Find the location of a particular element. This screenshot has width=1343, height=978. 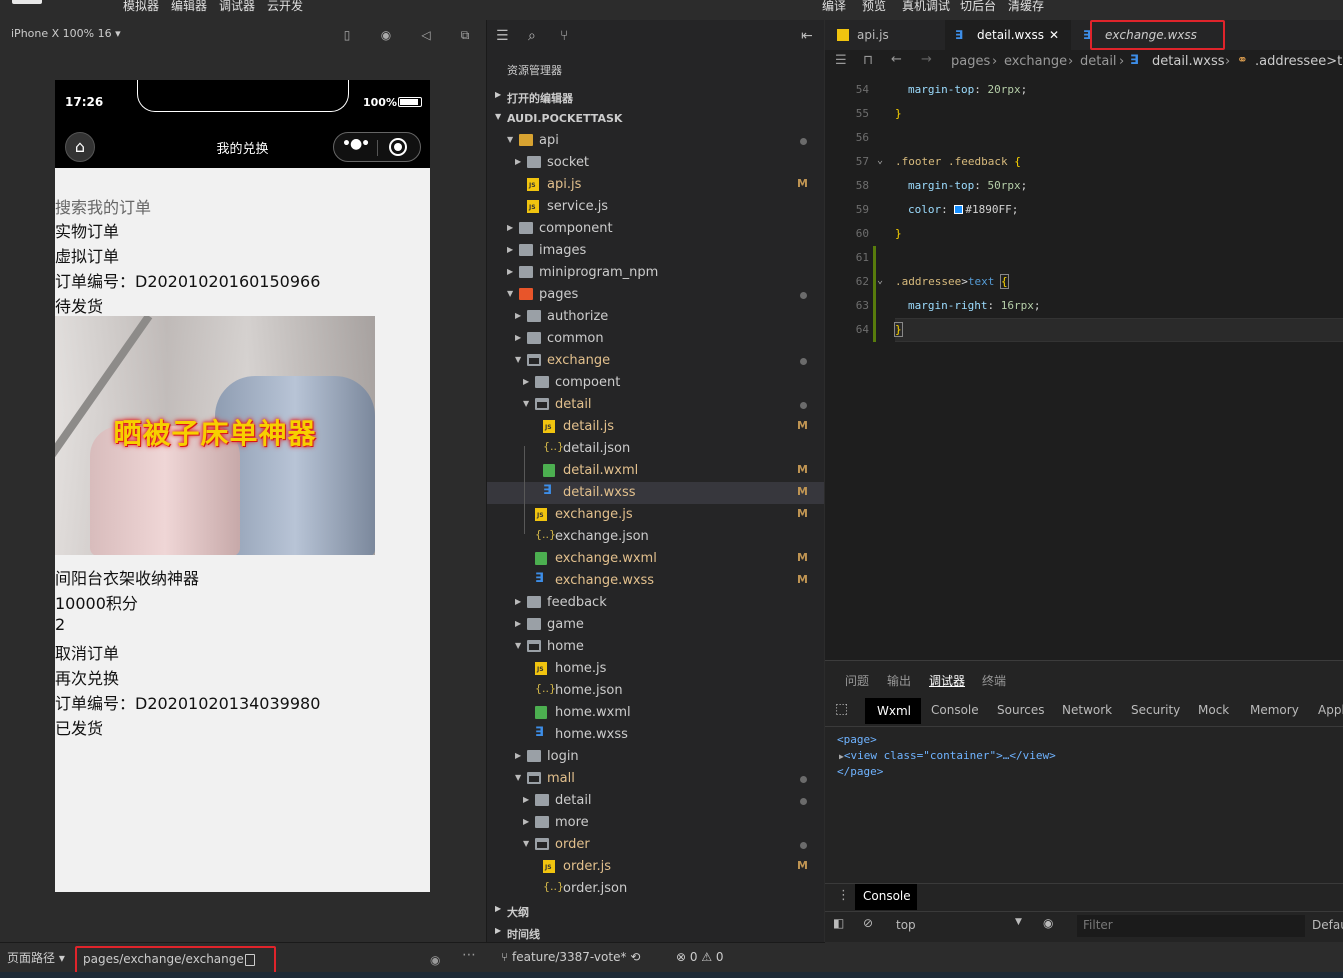

tab-physical-orders: 实物订单 is located at coordinates (87, 230).